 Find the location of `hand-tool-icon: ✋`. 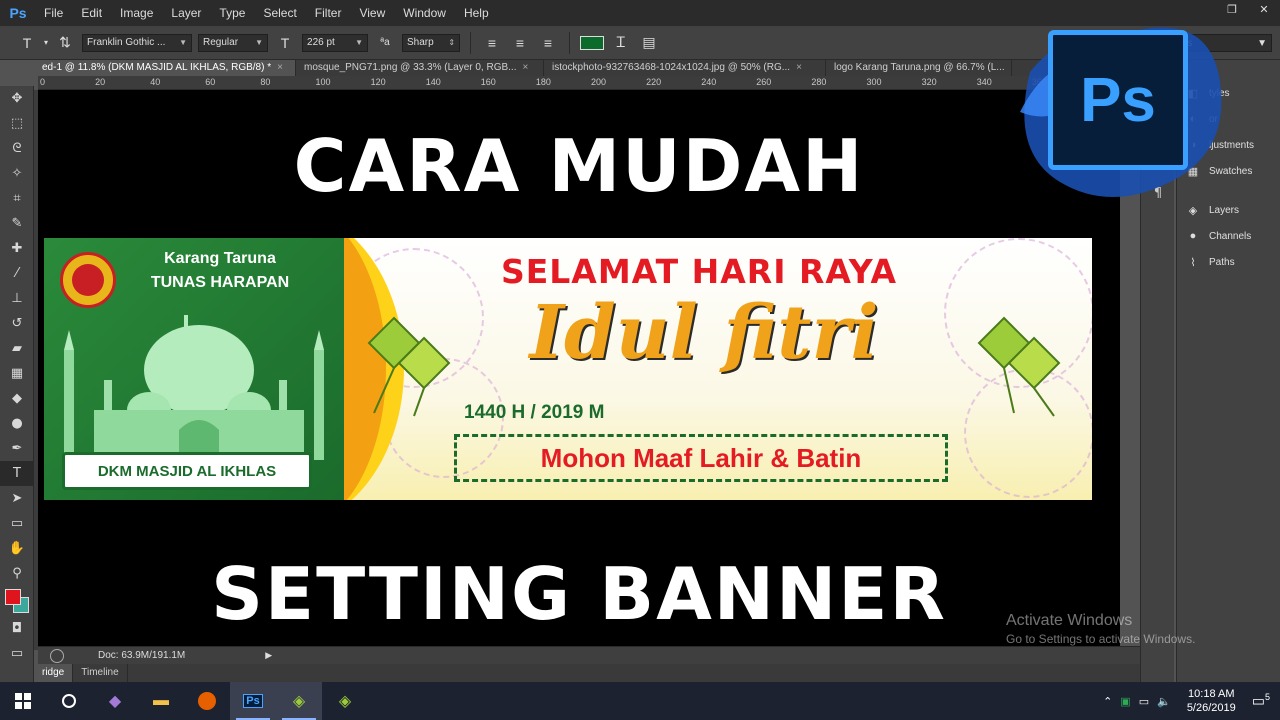

hand-tool-icon: ✋ is located at coordinates (17, 548).